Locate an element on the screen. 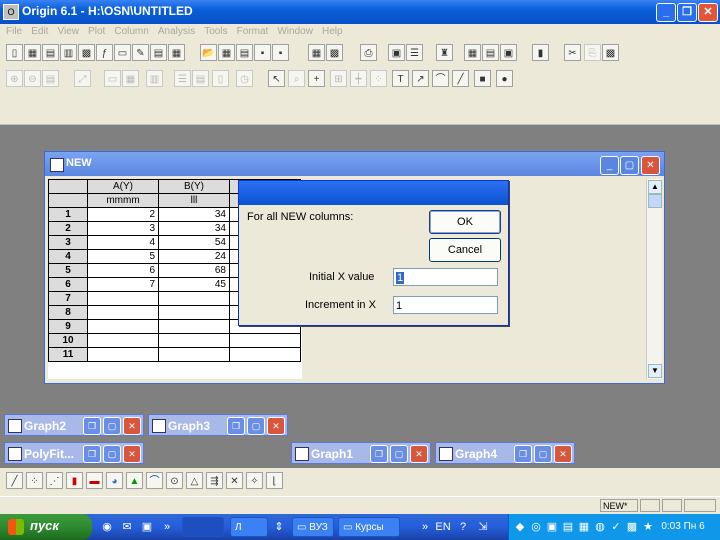  distribute-icon: ▤ is located at coordinates (200, 78).